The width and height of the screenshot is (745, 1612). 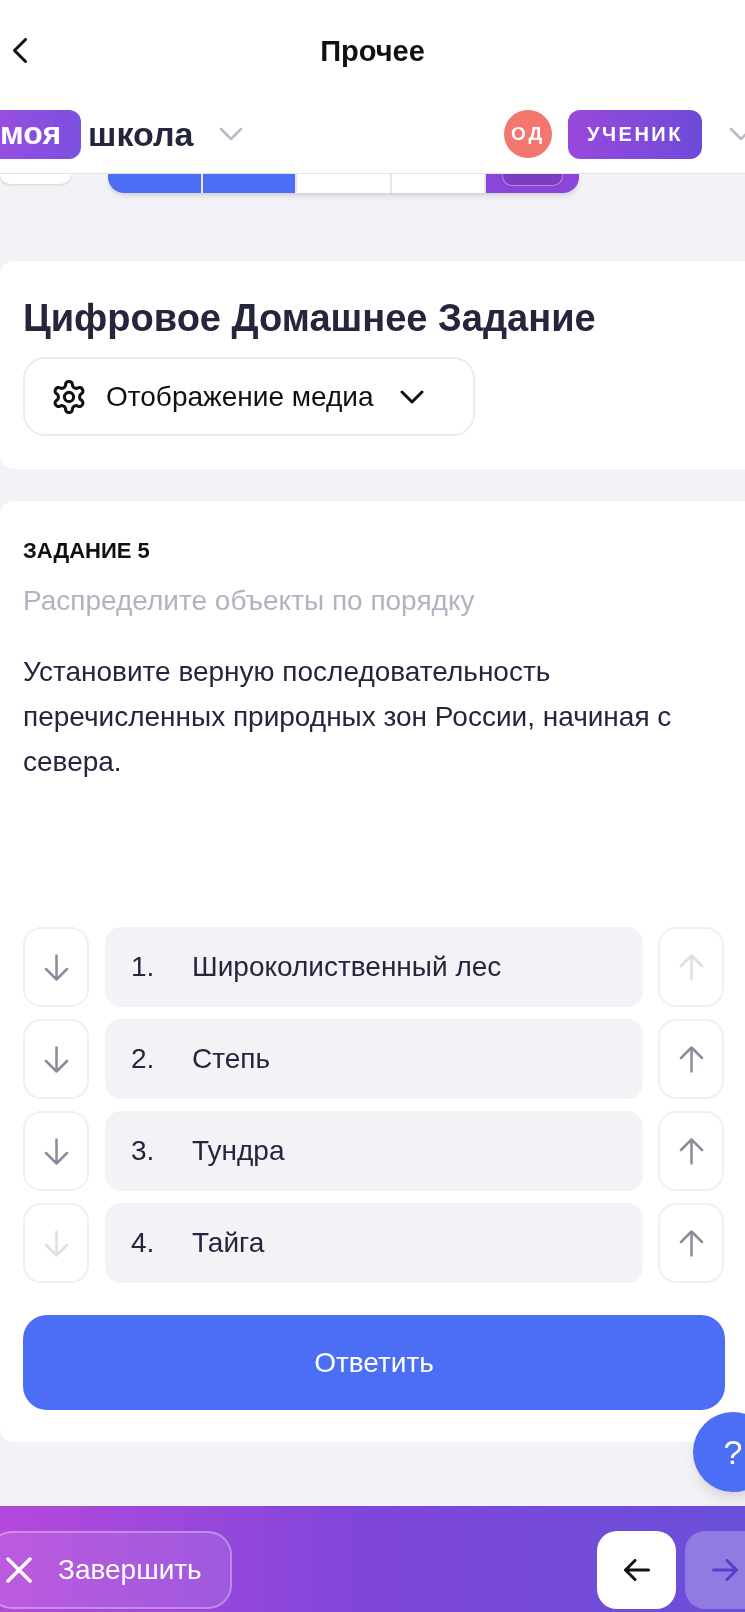 What do you see at coordinates (348, 717) in the screenshot?
I see `task-question: Установите верную последовательность перечисленных природных зон России, начиная с севера.` at bounding box center [348, 717].